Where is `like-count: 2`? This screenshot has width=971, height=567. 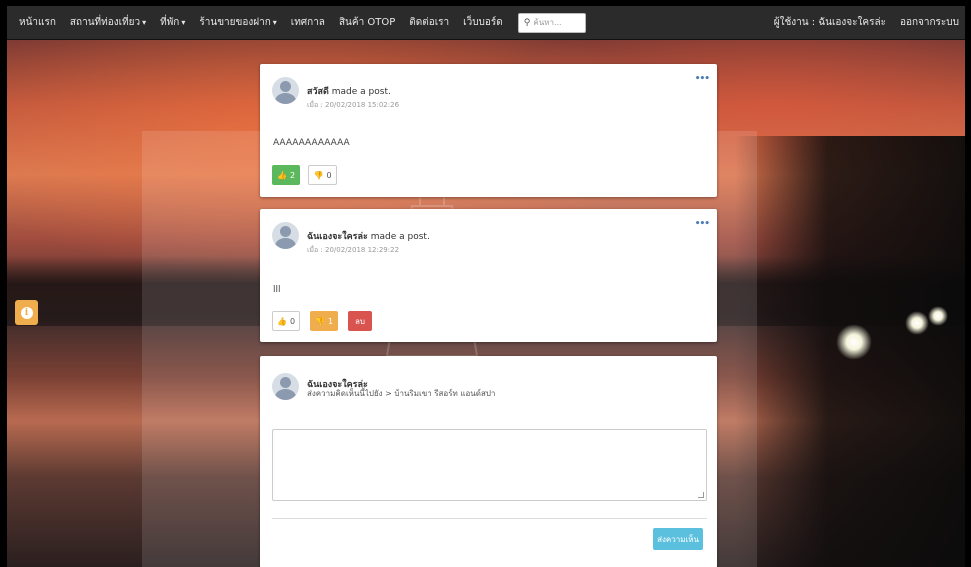 like-count: 2 is located at coordinates (292, 175).